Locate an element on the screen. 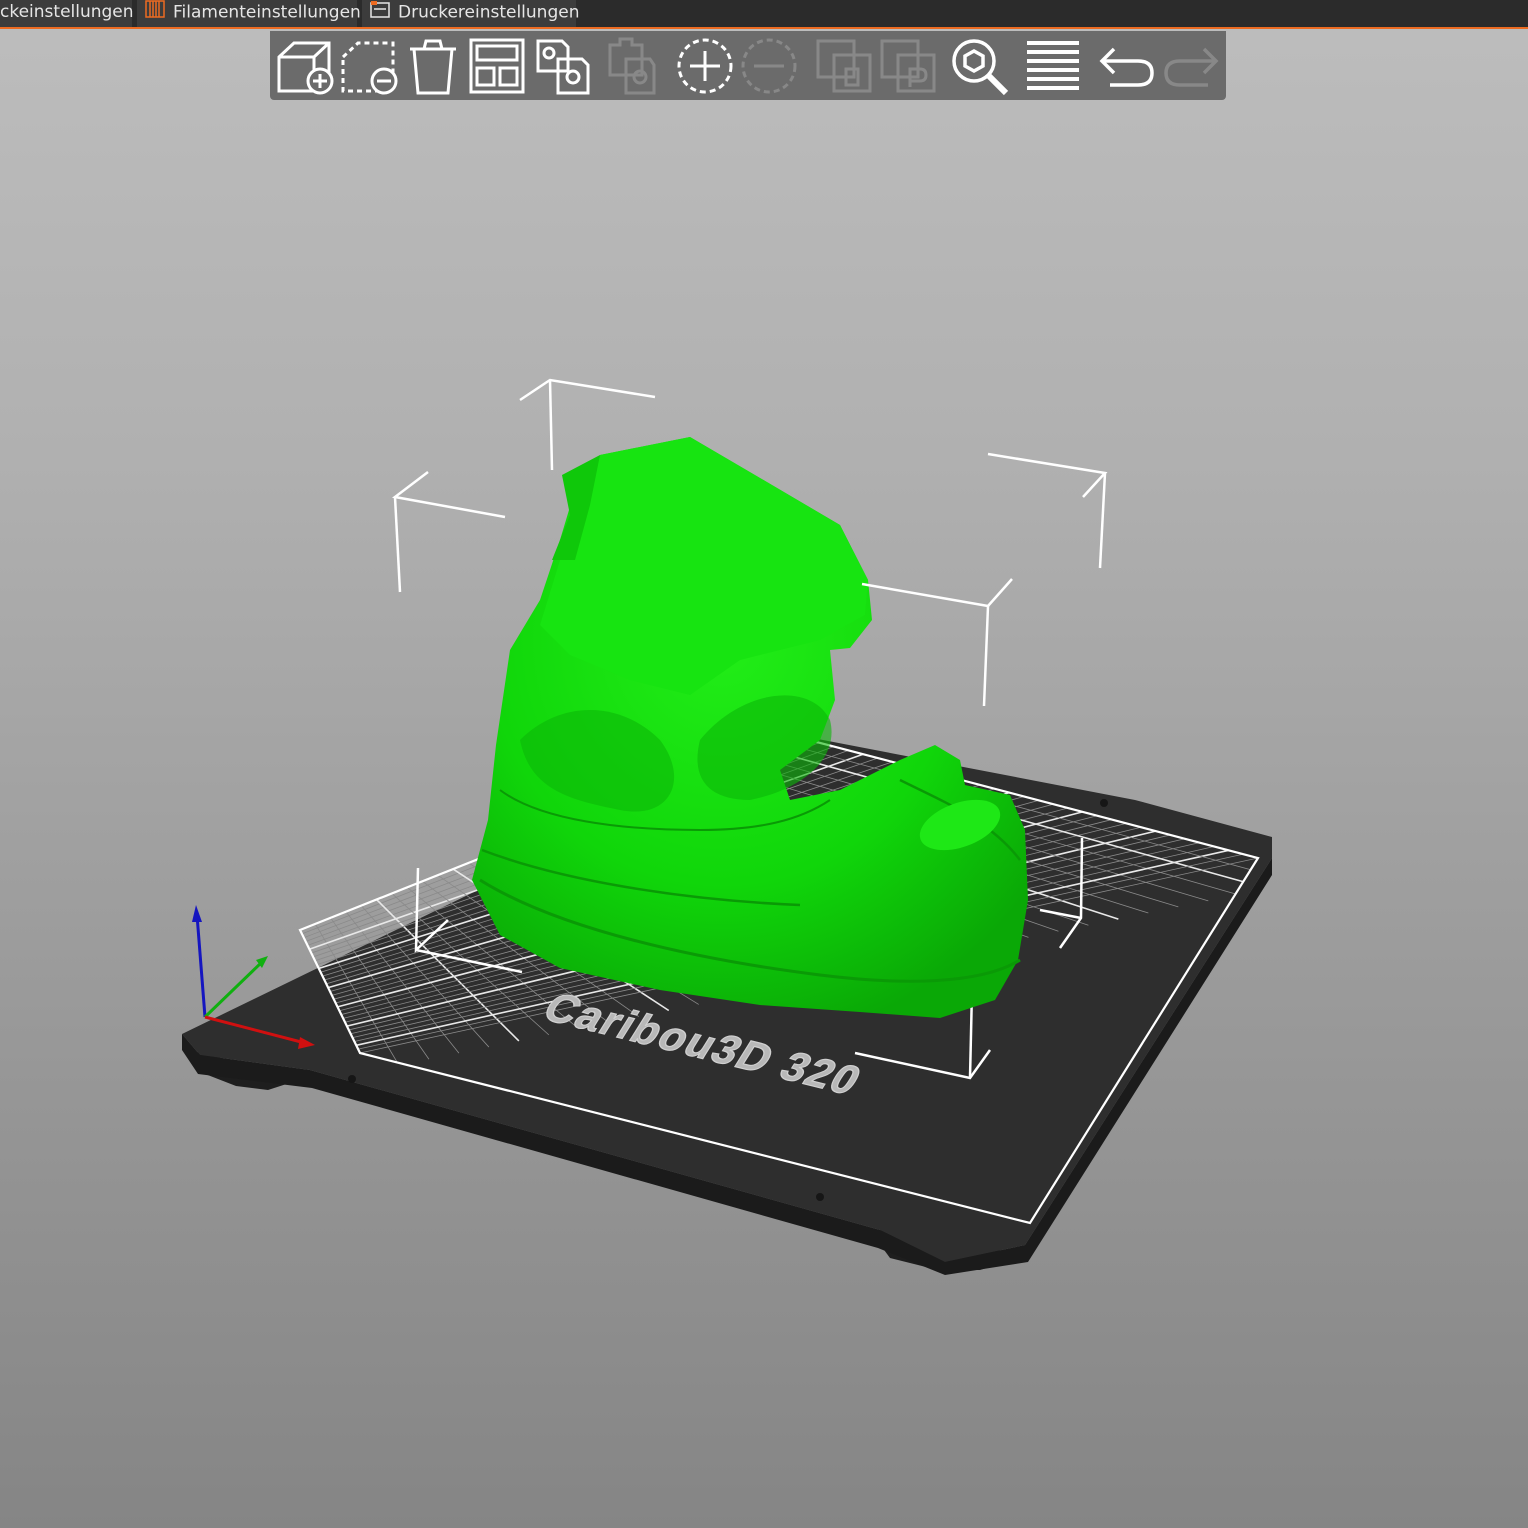 This screenshot has width=1528, height=1528. delete-all-icon is located at coordinates (433, 67).